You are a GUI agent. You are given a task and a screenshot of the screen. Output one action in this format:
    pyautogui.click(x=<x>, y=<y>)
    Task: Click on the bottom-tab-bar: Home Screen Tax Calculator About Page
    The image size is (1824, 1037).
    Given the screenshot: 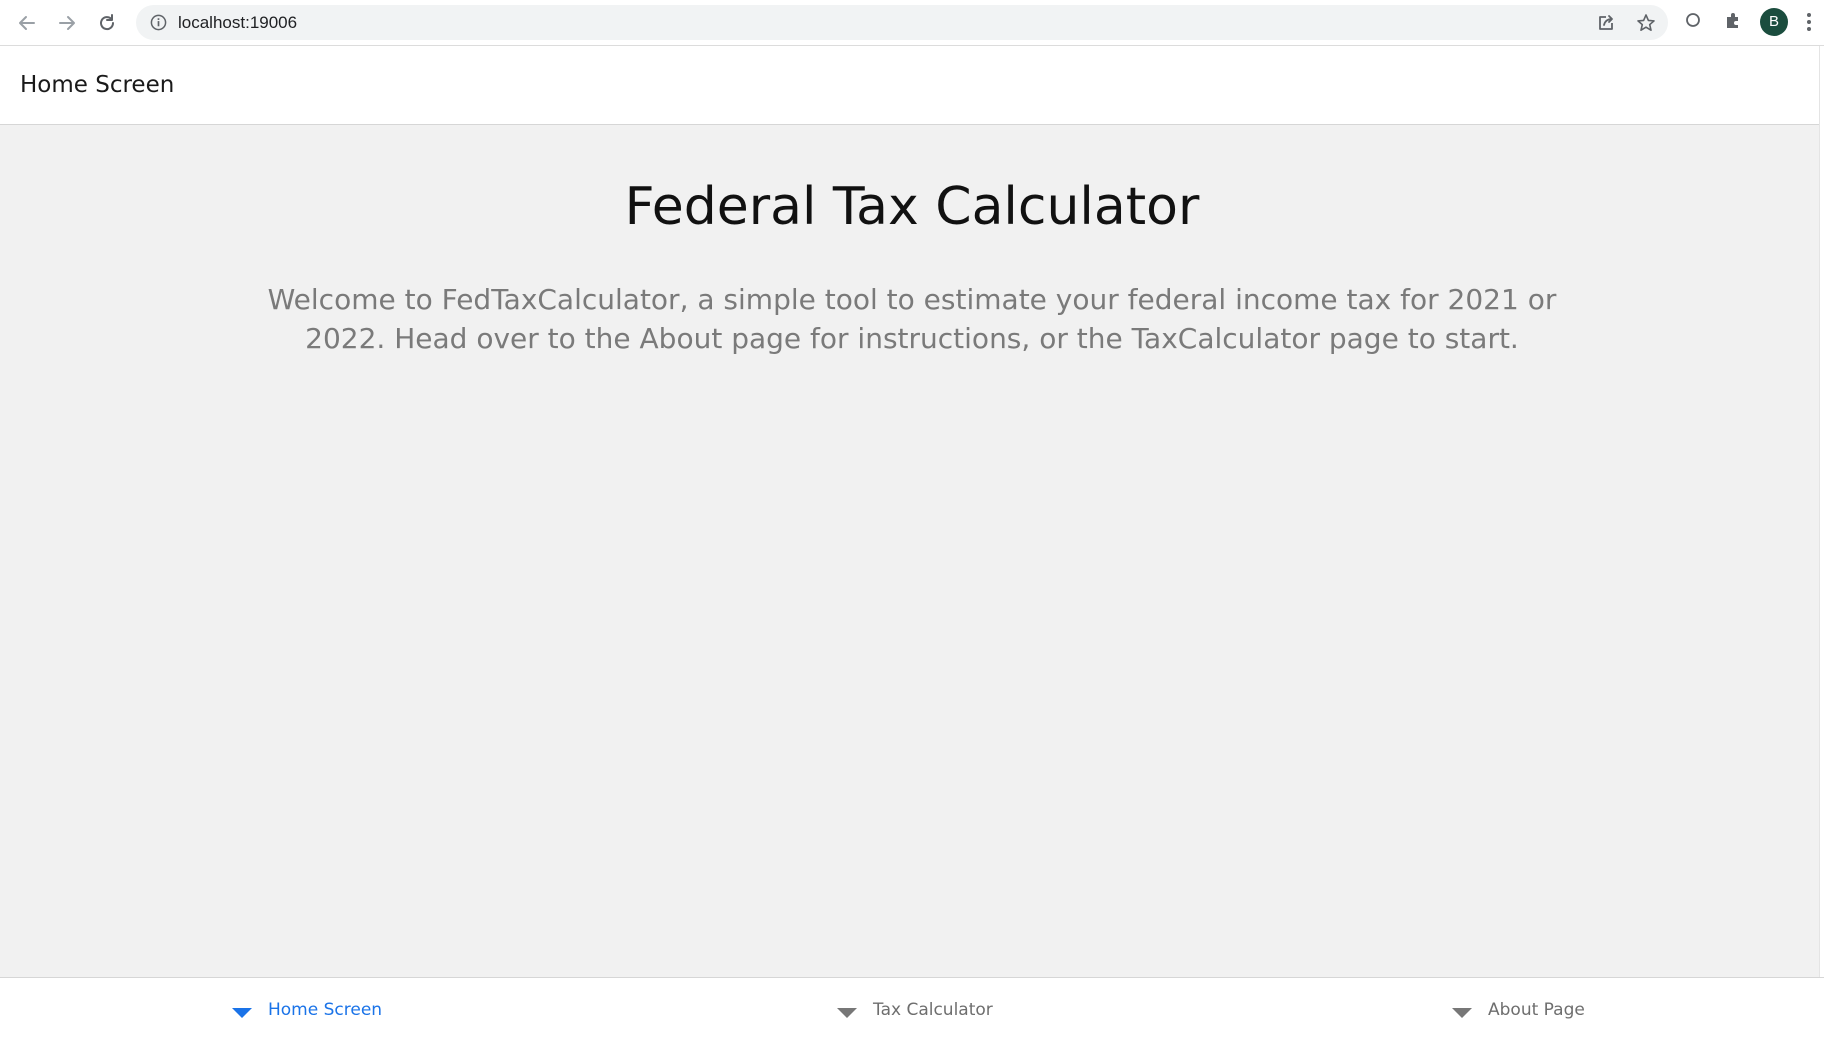 What is the action you would take?
    pyautogui.click(x=912, y=1007)
    